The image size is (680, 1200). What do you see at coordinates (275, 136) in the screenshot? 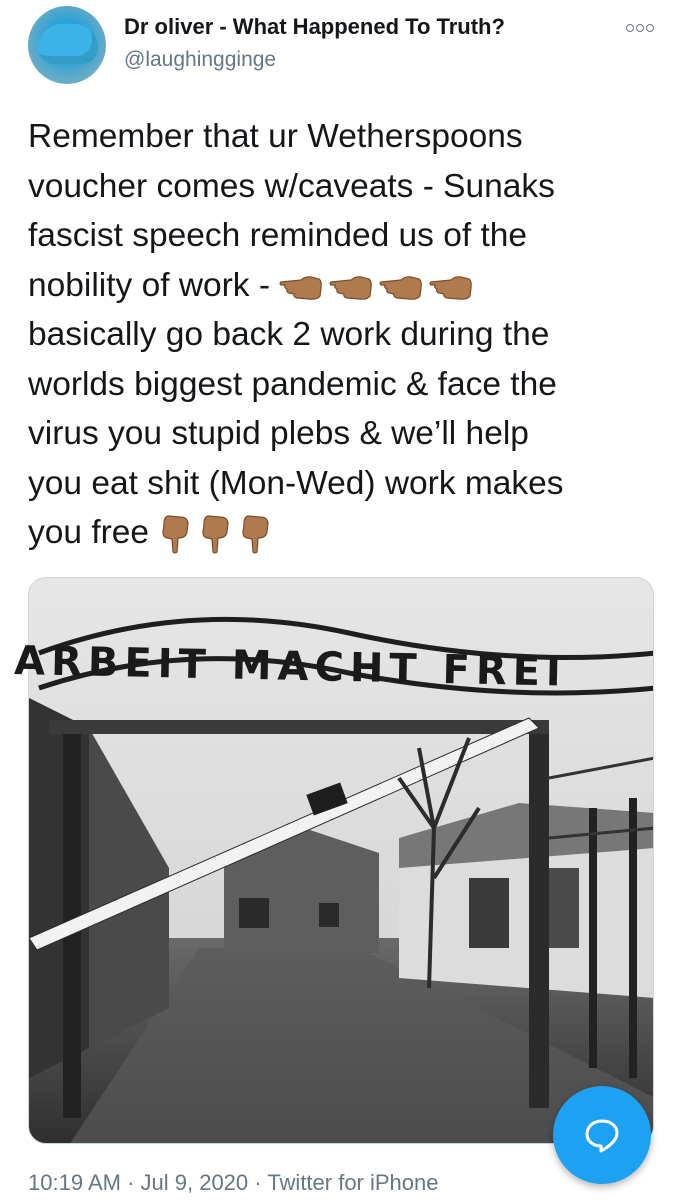
I see `tweet-line: Remember that ur Wetherspoons` at bounding box center [275, 136].